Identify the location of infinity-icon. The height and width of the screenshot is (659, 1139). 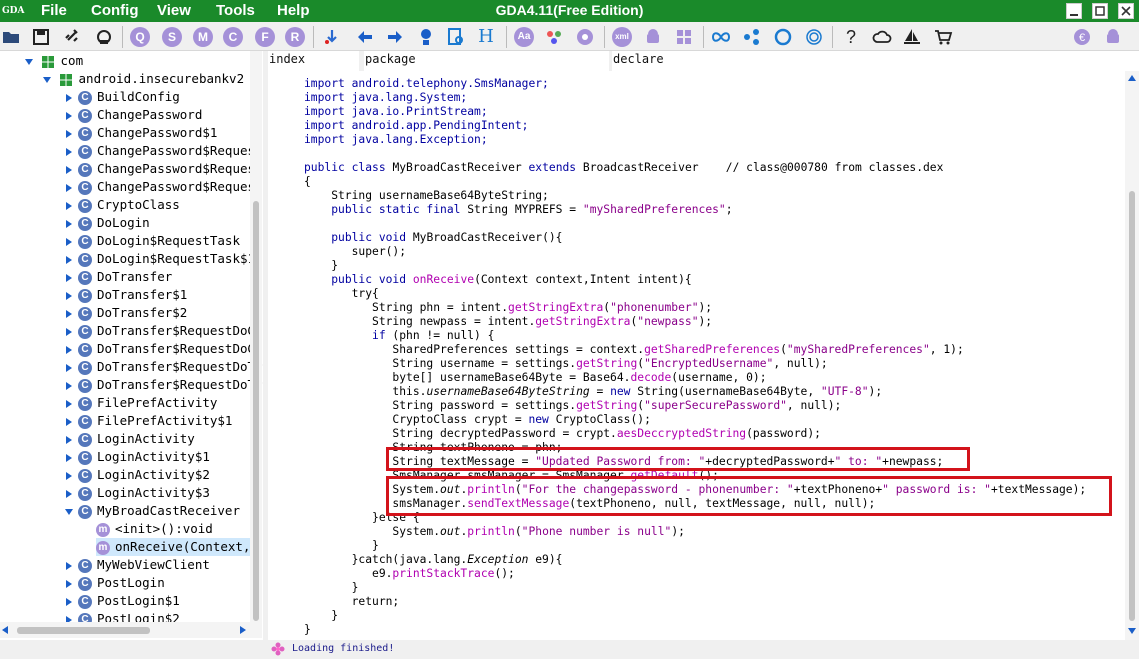
(721, 37).